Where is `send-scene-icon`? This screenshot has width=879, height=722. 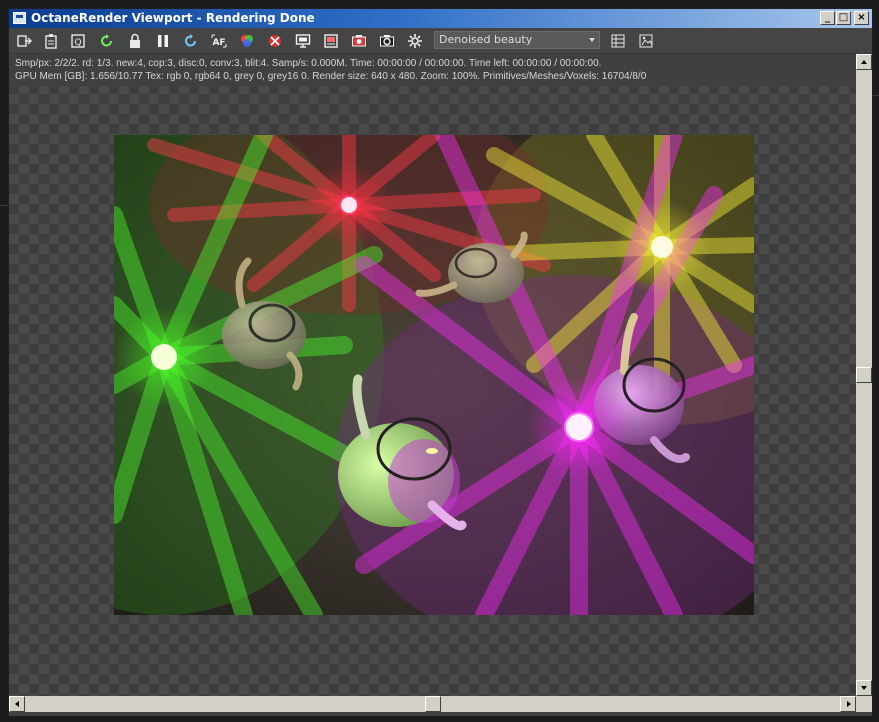 send-scene-icon is located at coordinates (24, 41).